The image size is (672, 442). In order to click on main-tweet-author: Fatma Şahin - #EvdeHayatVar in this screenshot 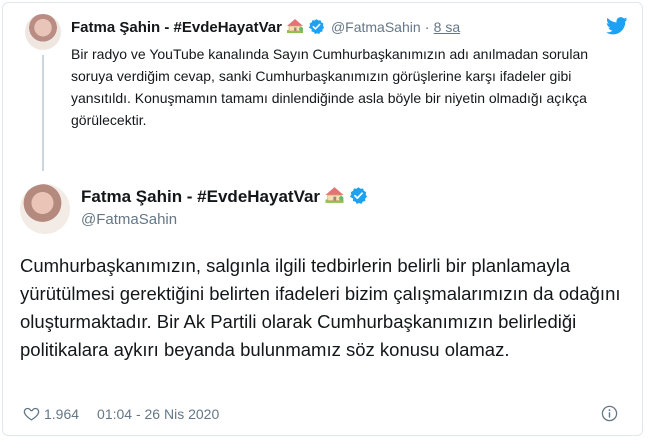, I will do `click(224, 196)`.